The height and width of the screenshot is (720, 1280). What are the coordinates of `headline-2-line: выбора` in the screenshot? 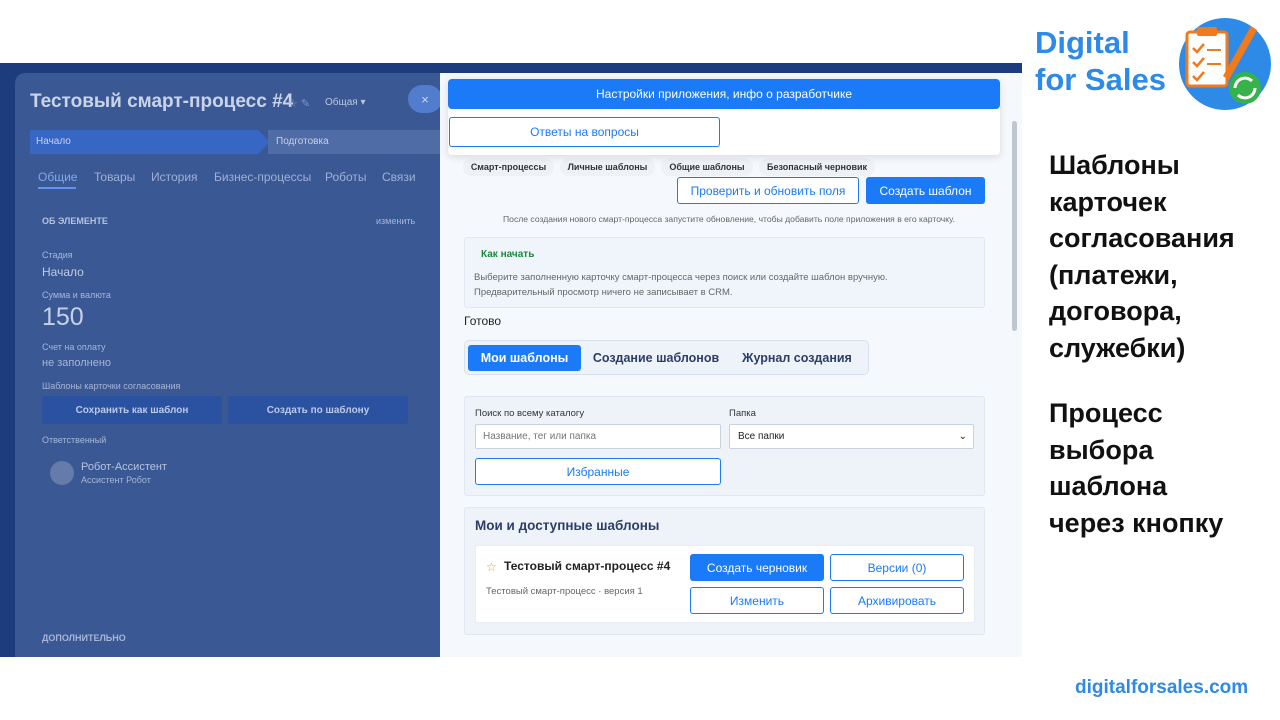 It's located at (1101, 449).